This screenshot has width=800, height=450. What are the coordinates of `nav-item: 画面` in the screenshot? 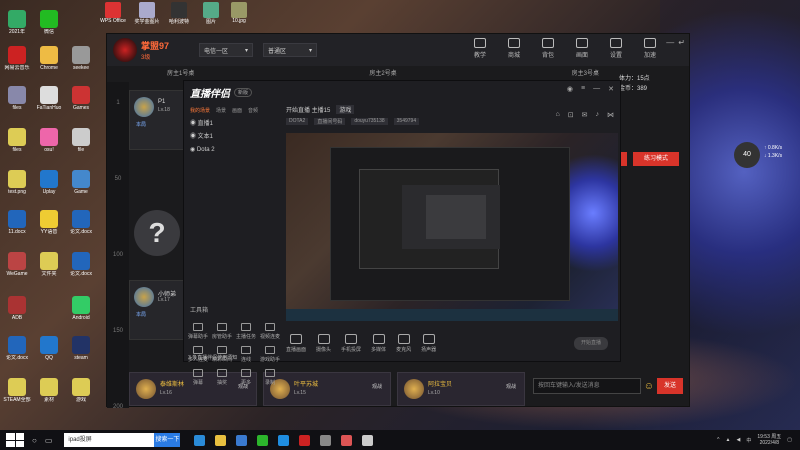 It's located at (582, 48).